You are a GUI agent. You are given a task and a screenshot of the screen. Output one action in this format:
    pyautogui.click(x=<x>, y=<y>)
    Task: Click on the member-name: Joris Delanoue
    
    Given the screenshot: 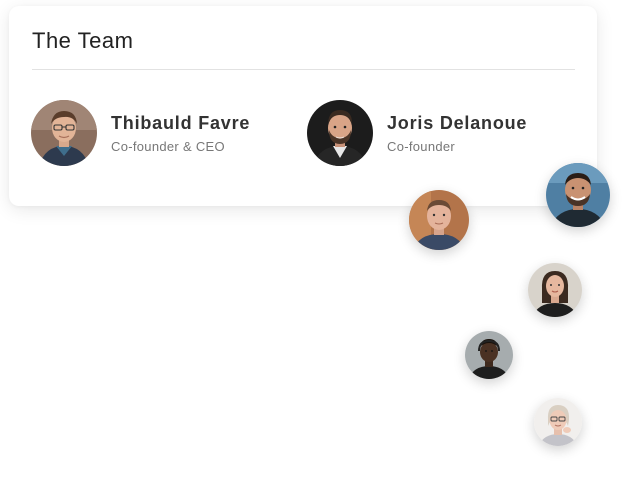 What is the action you would take?
    pyautogui.click(x=457, y=122)
    